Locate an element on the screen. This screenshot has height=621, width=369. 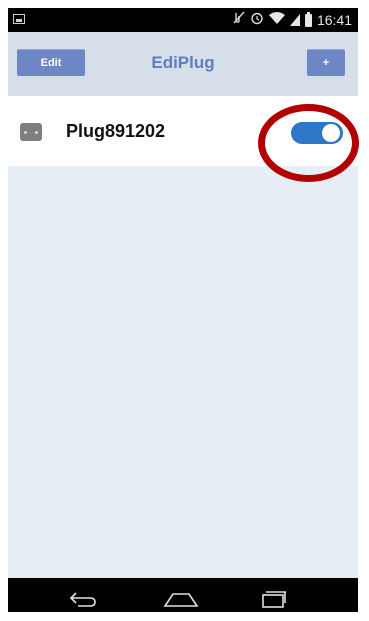
add-device-button: + is located at coordinates (326, 62).